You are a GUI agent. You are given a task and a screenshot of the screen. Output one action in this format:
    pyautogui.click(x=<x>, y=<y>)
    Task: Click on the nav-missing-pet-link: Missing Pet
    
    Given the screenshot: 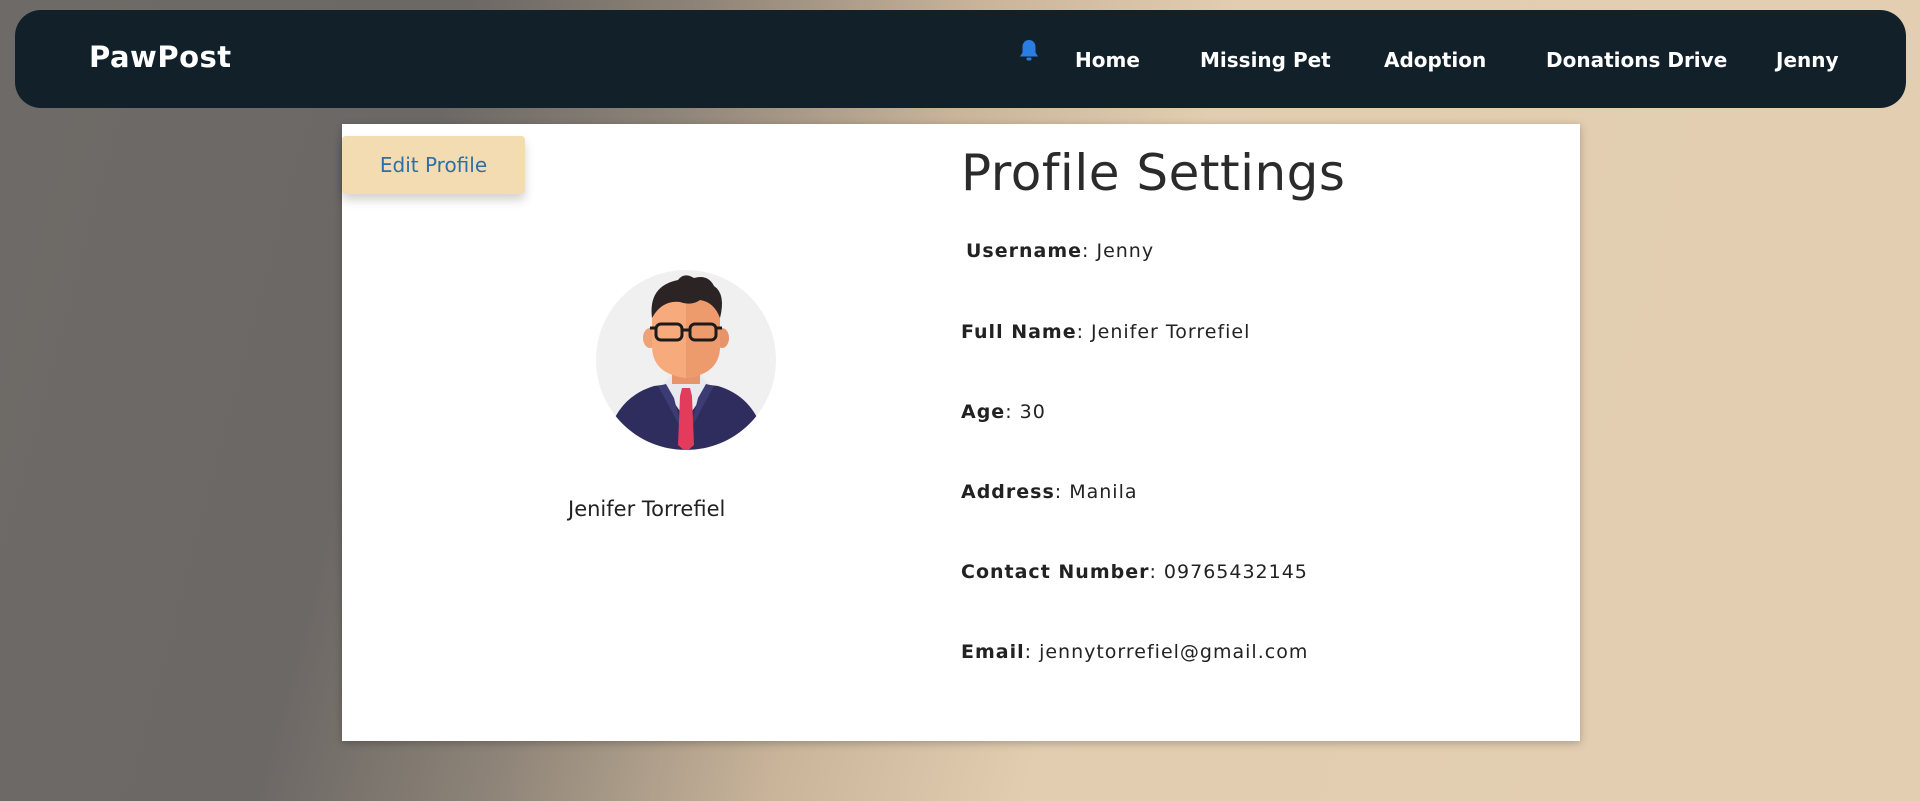 What is the action you would take?
    pyautogui.click(x=1265, y=60)
    